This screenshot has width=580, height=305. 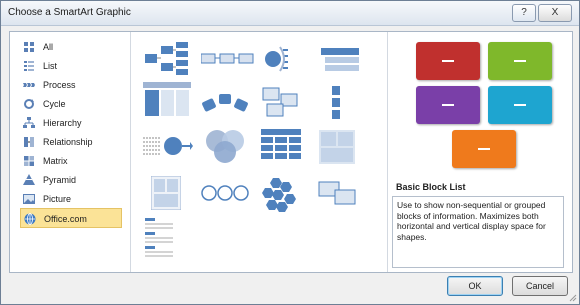 I want to click on category-label: Relationship, so click(x=68, y=142).